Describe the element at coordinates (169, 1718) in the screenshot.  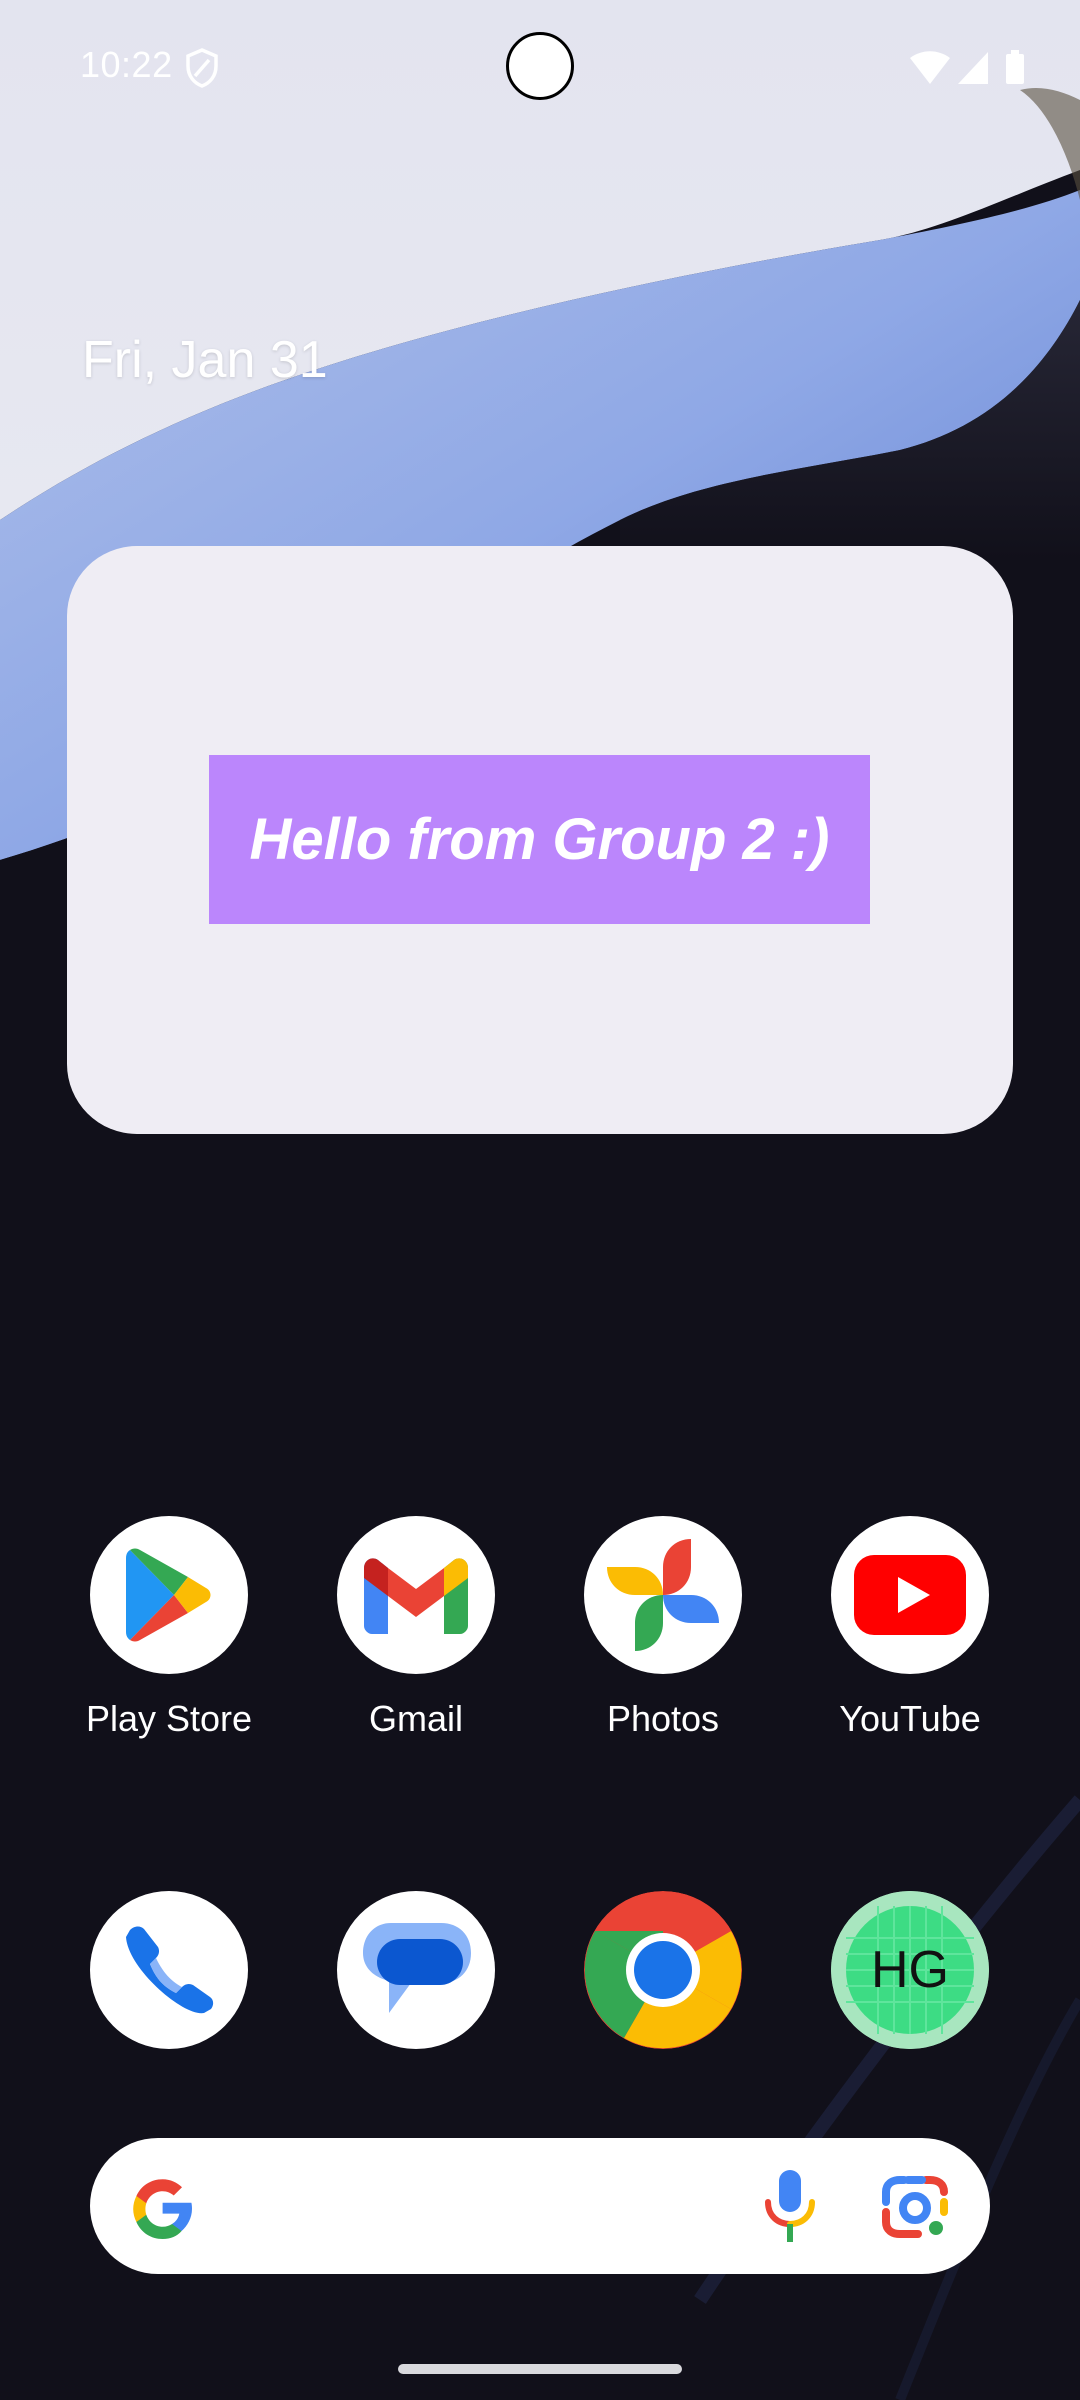
I see `app-label: Play Store` at that location.